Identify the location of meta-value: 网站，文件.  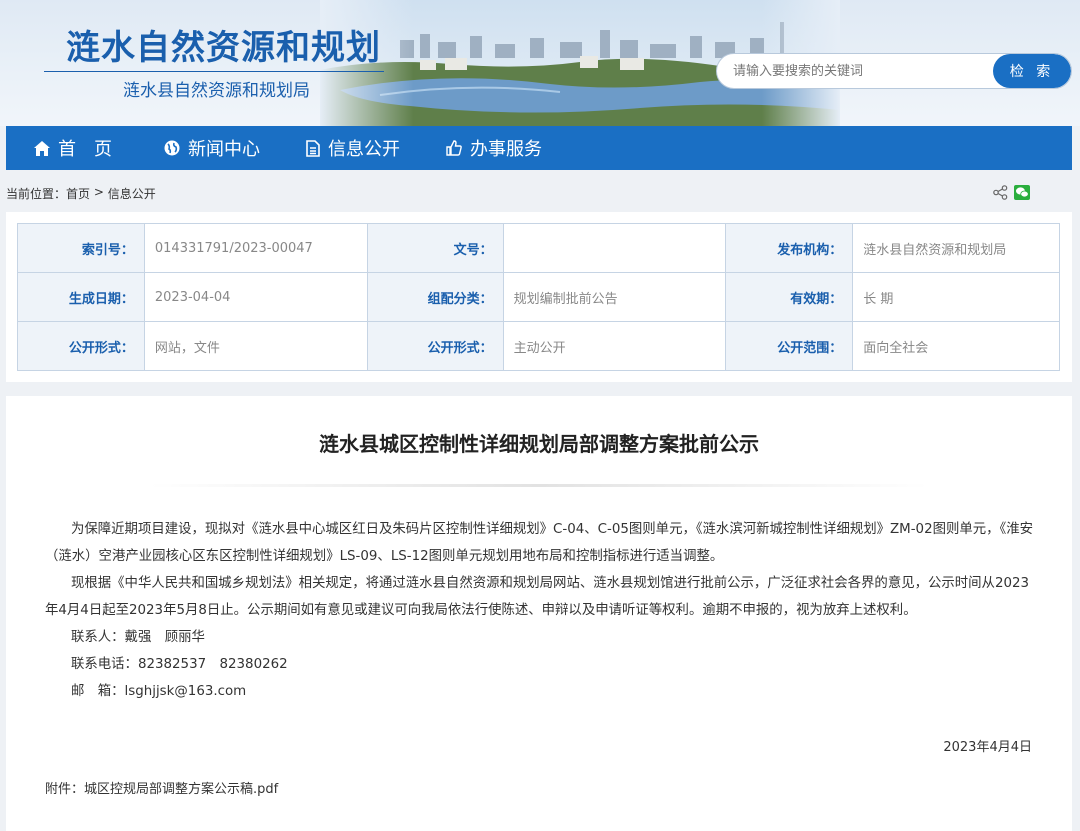
(255, 346).